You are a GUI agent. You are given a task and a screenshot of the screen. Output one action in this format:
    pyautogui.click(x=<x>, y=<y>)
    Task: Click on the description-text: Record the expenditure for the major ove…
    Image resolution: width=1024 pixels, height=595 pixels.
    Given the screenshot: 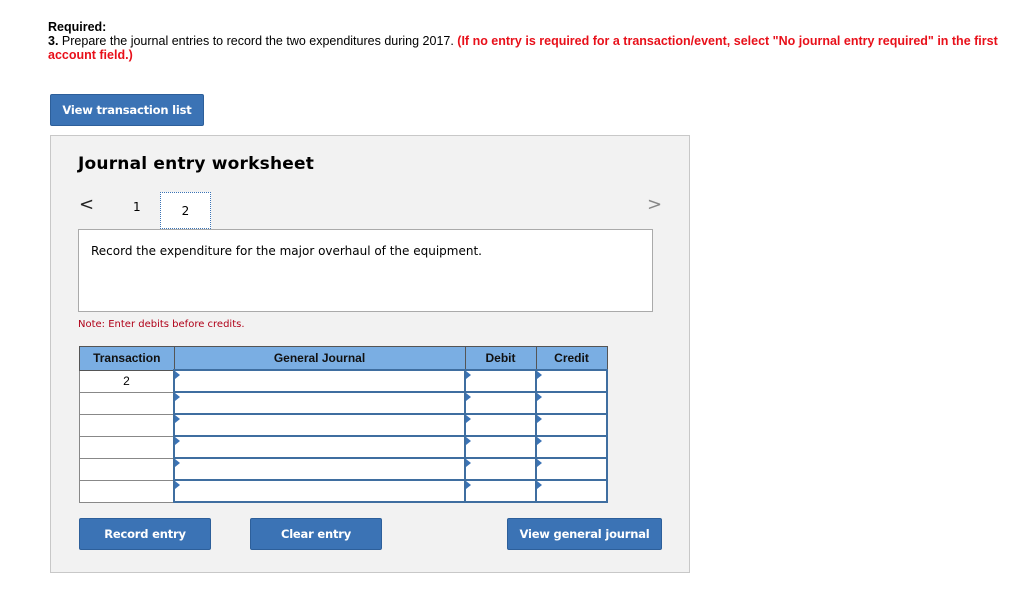 What is the action you would take?
    pyautogui.click(x=286, y=251)
    